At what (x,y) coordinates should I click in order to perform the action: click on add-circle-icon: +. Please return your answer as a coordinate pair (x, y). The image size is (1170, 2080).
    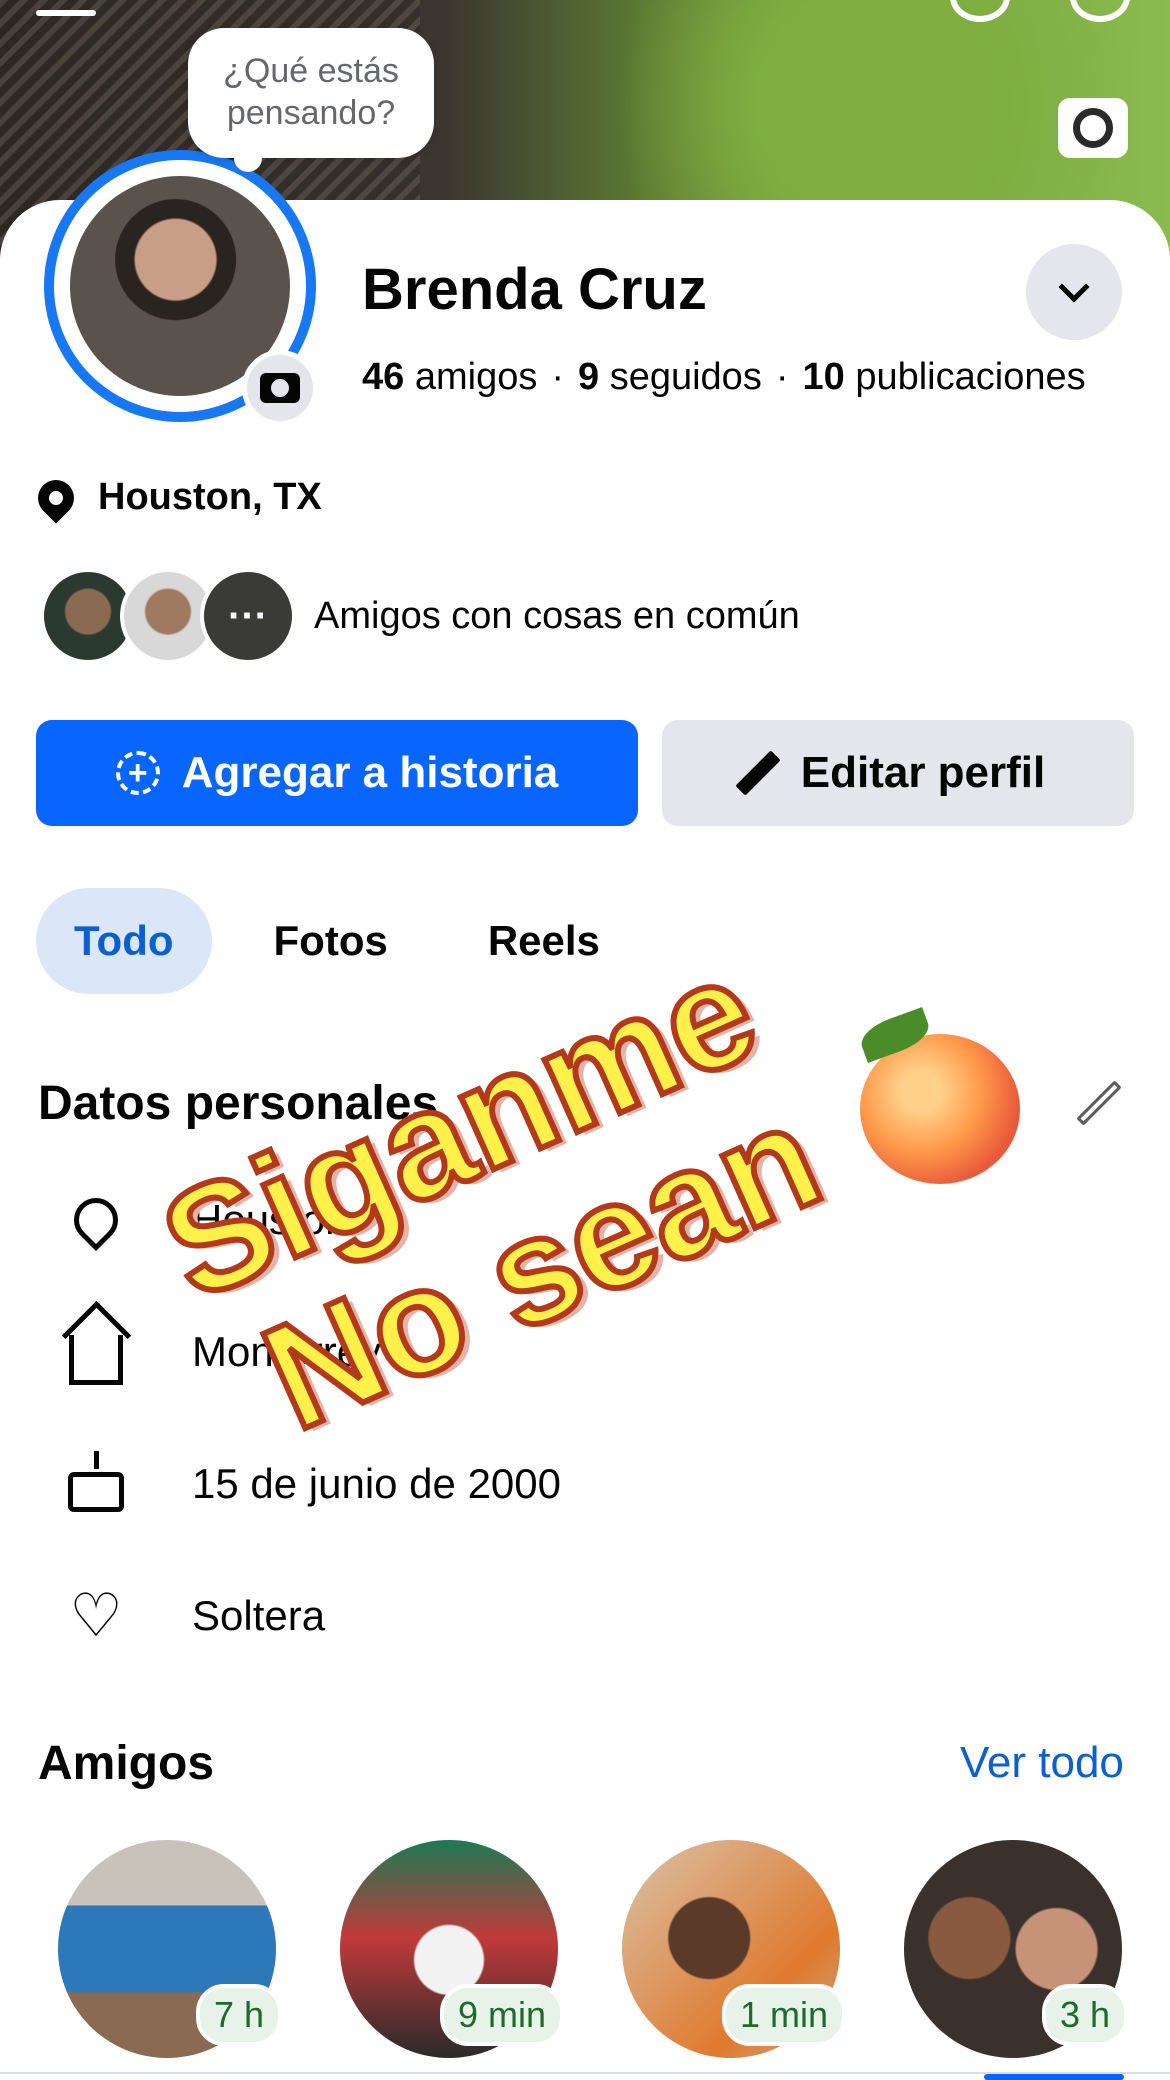
    Looking at the image, I should click on (137, 773).